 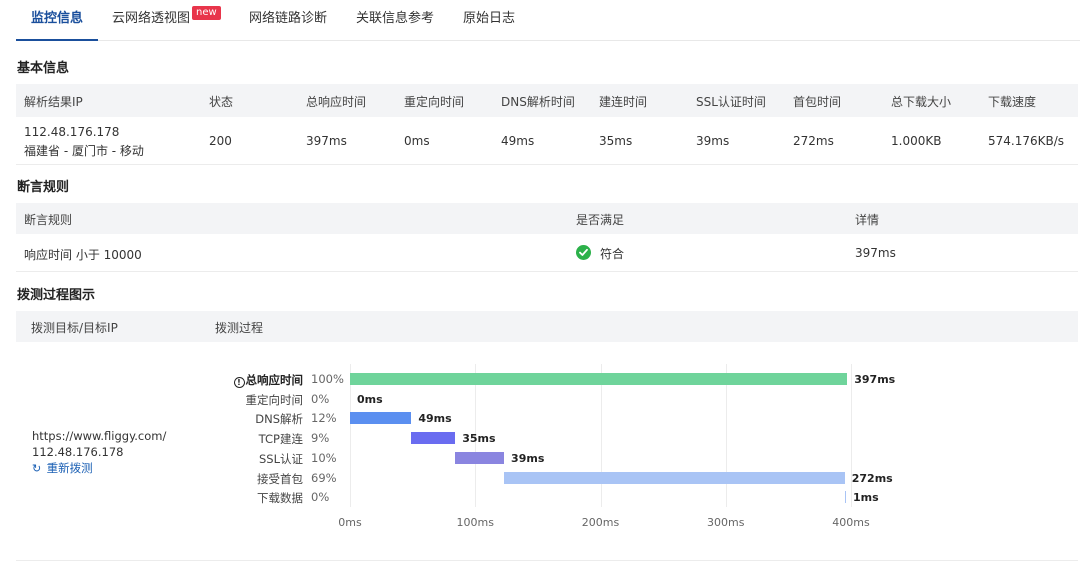 What do you see at coordinates (867, 220) in the screenshot?
I see `col-header: 详情` at bounding box center [867, 220].